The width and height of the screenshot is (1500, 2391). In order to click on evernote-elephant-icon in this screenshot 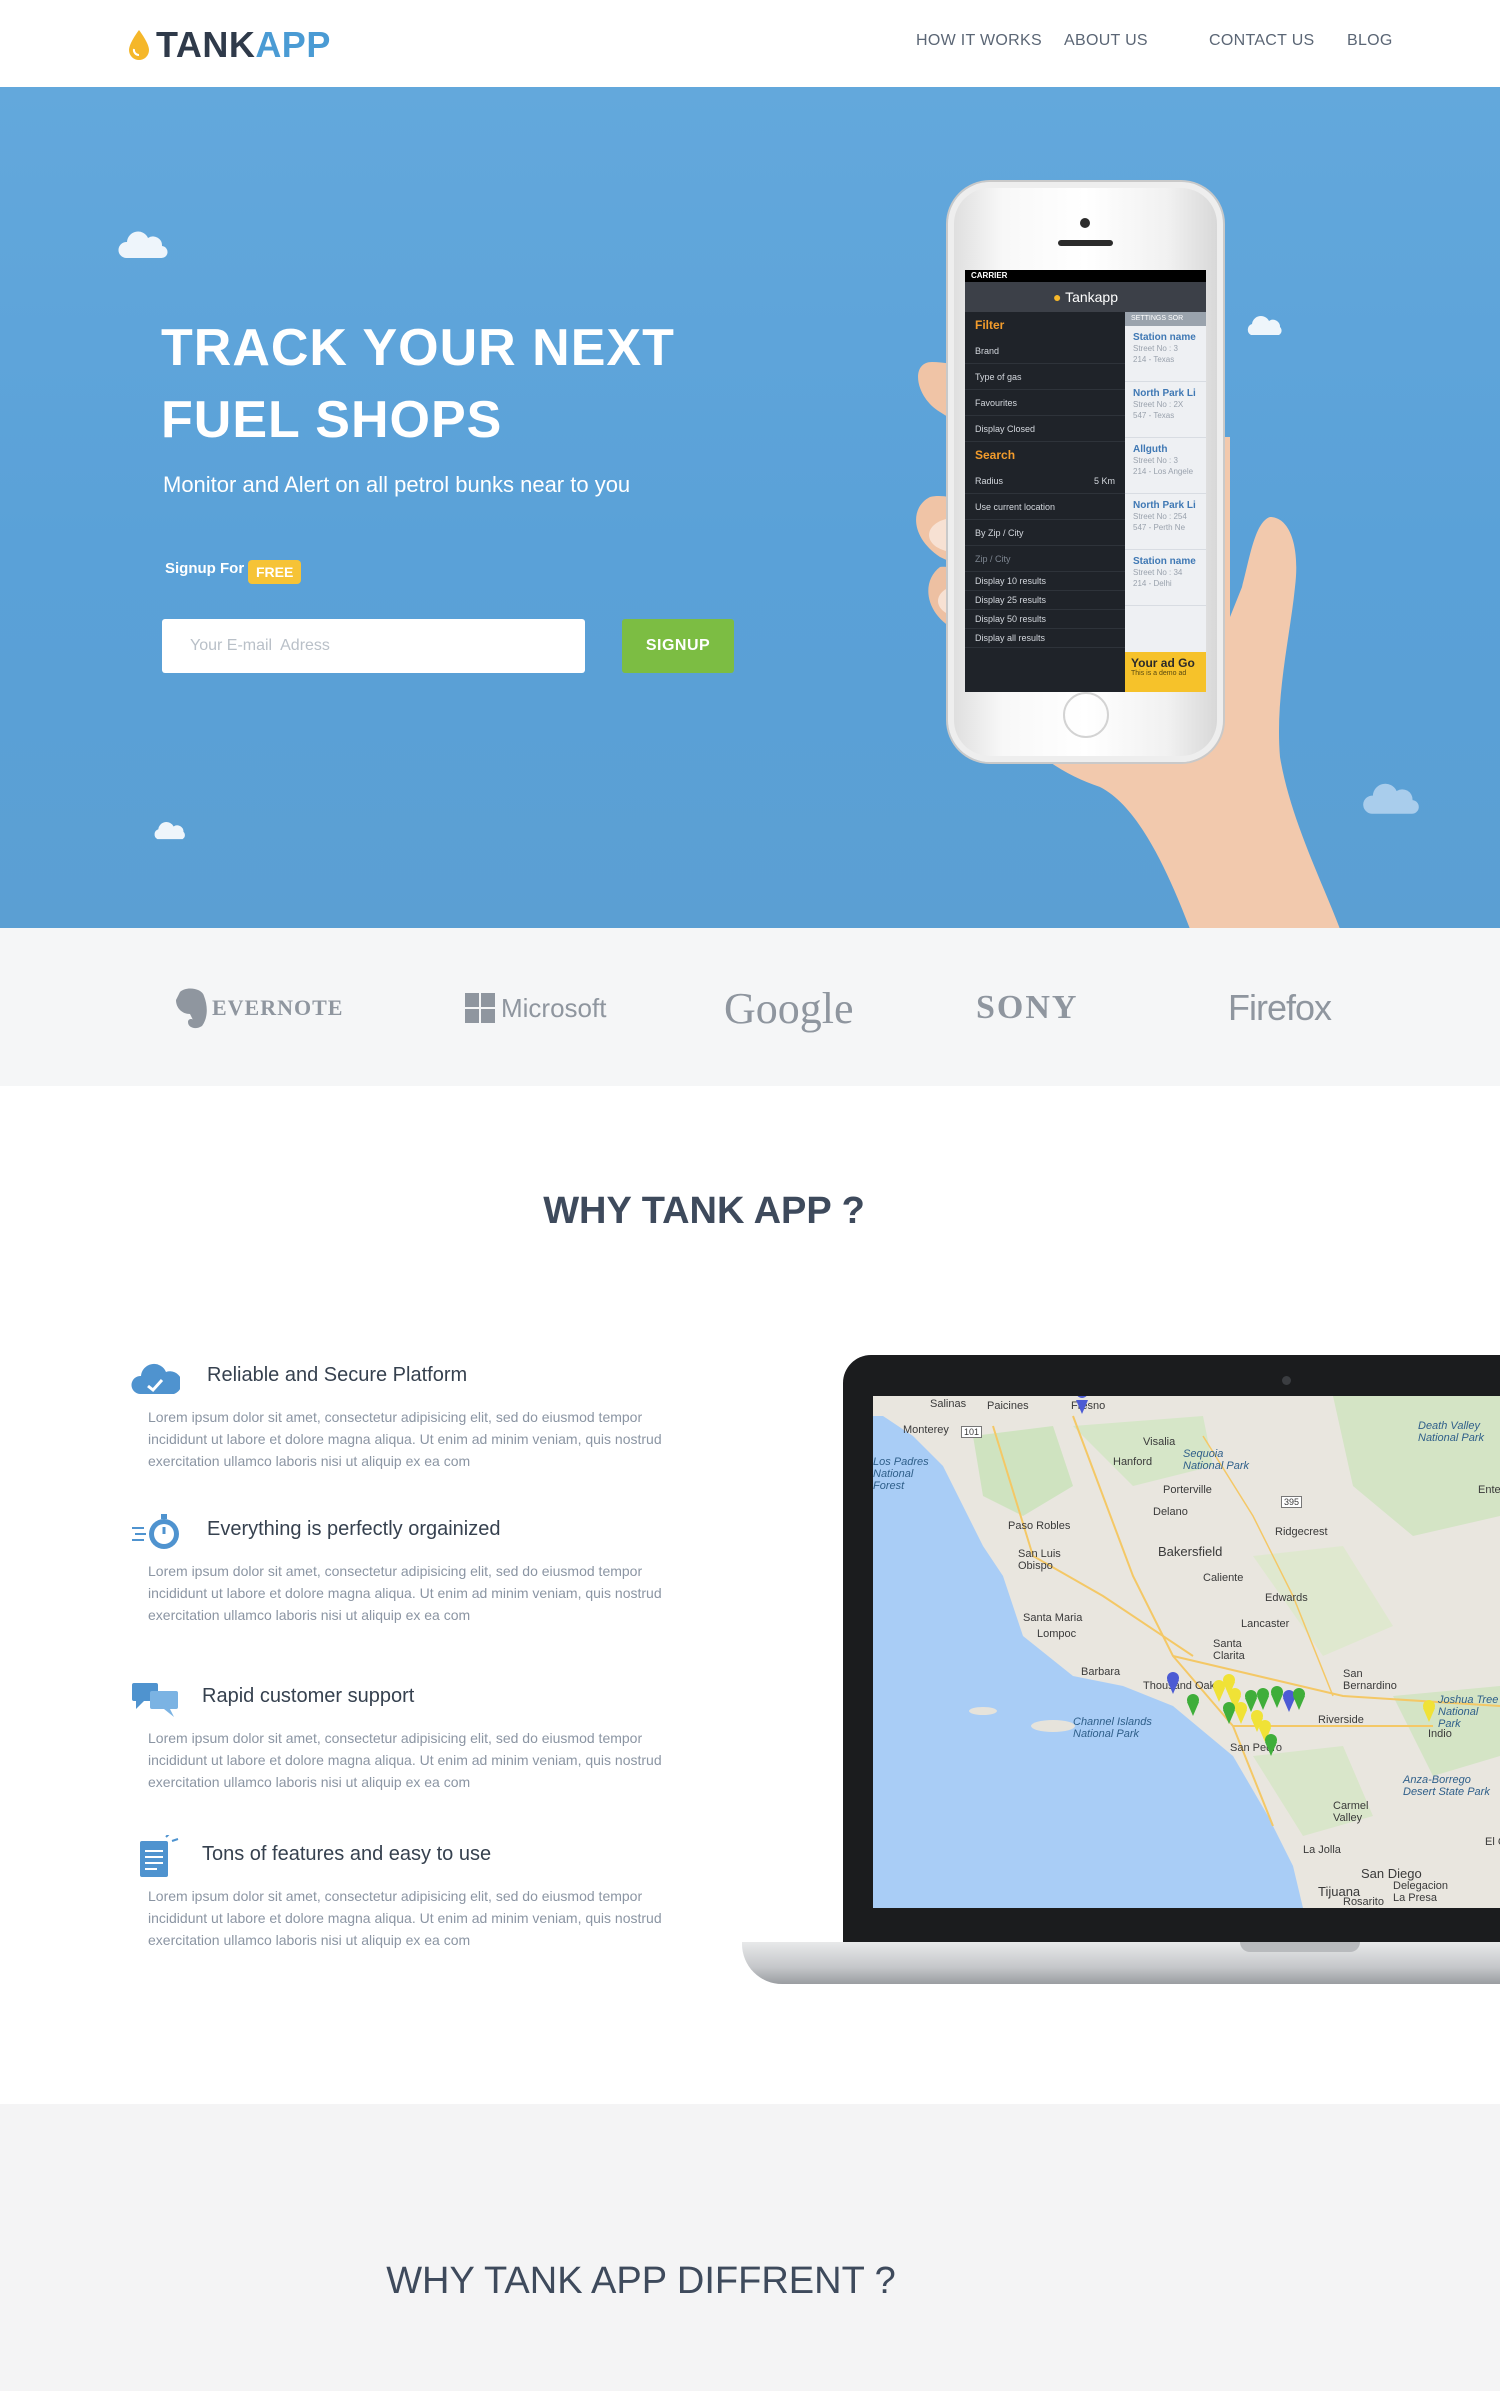, I will do `click(191, 1008)`.